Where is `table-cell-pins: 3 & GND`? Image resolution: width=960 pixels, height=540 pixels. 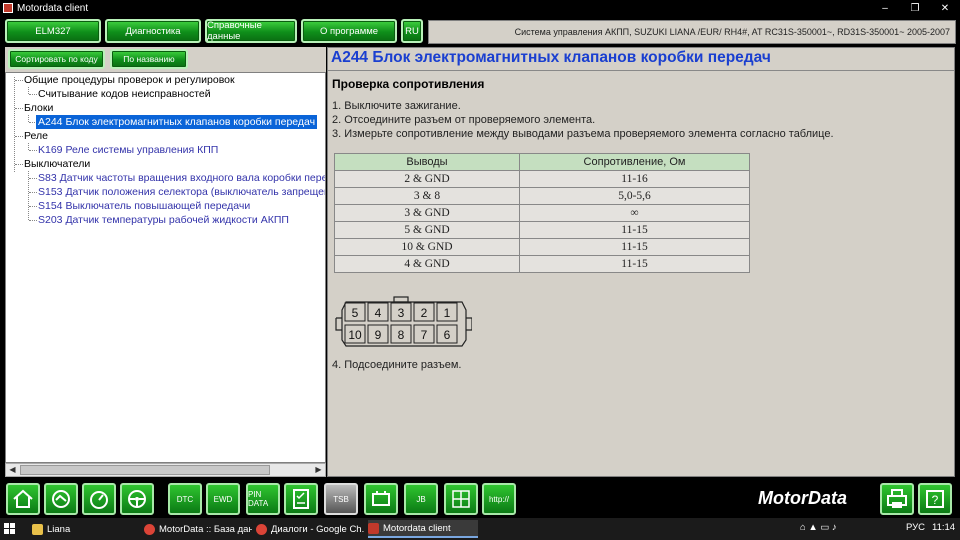 table-cell-pins: 3 & GND is located at coordinates (427, 213).